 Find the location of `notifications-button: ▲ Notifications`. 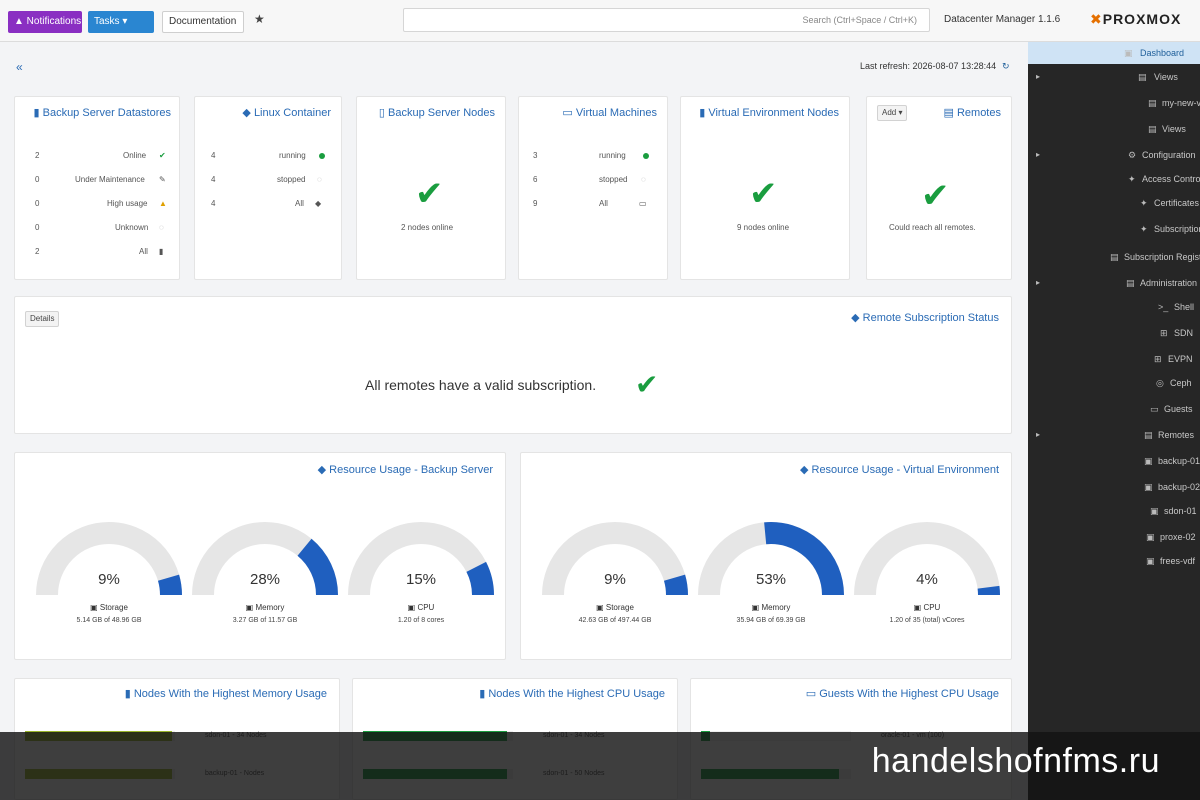

notifications-button: ▲ Notifications is located at coordinates (45, 22).